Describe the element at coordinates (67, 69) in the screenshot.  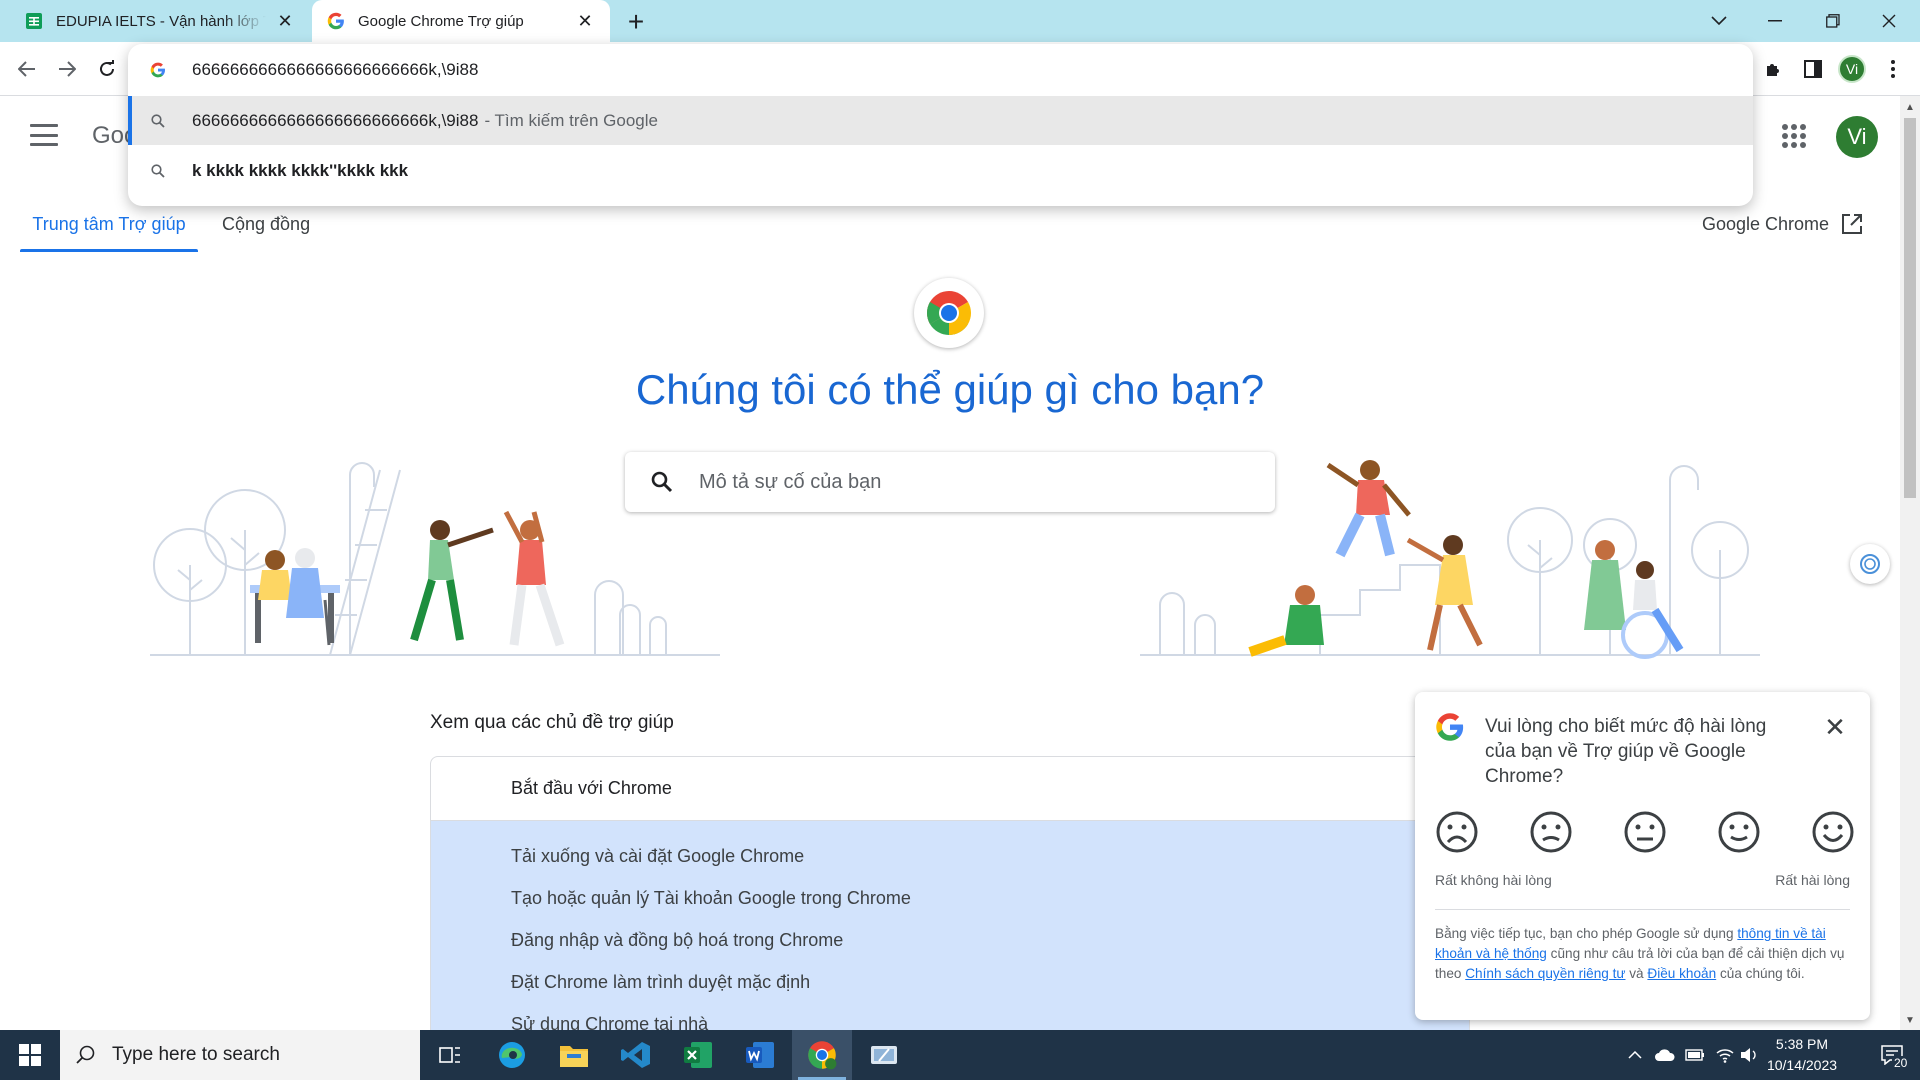
I see `forward-button` at that location.